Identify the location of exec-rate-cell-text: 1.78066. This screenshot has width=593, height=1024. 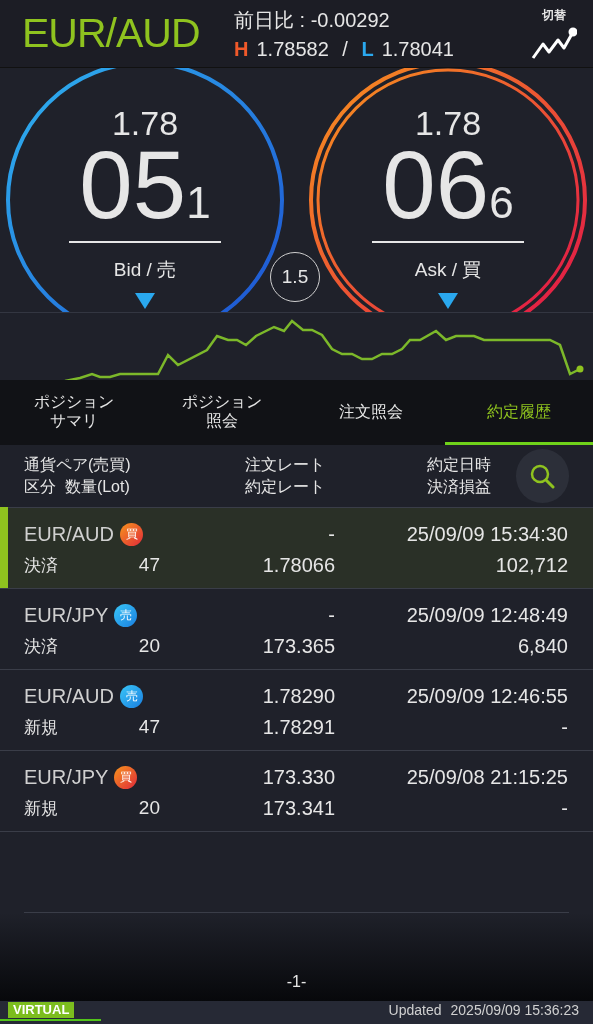
(298, 565).